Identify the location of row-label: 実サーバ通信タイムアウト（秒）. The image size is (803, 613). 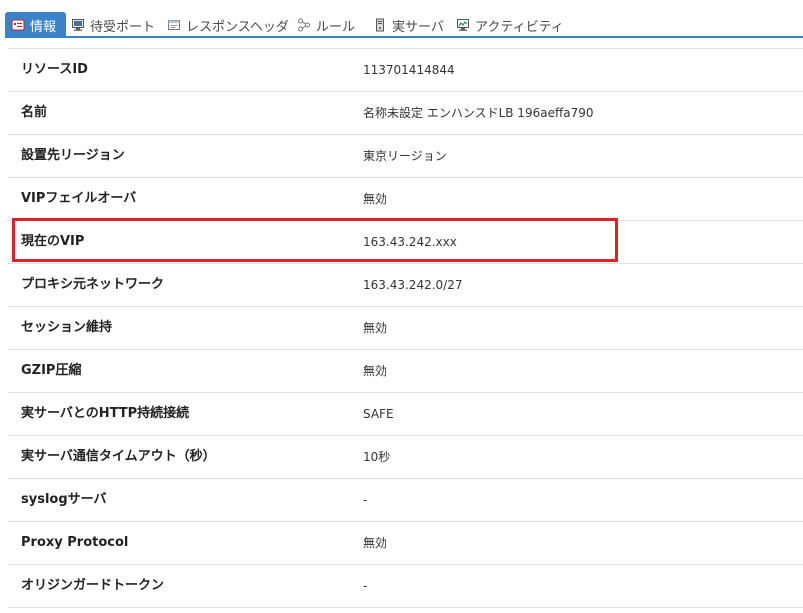
(118, 456).